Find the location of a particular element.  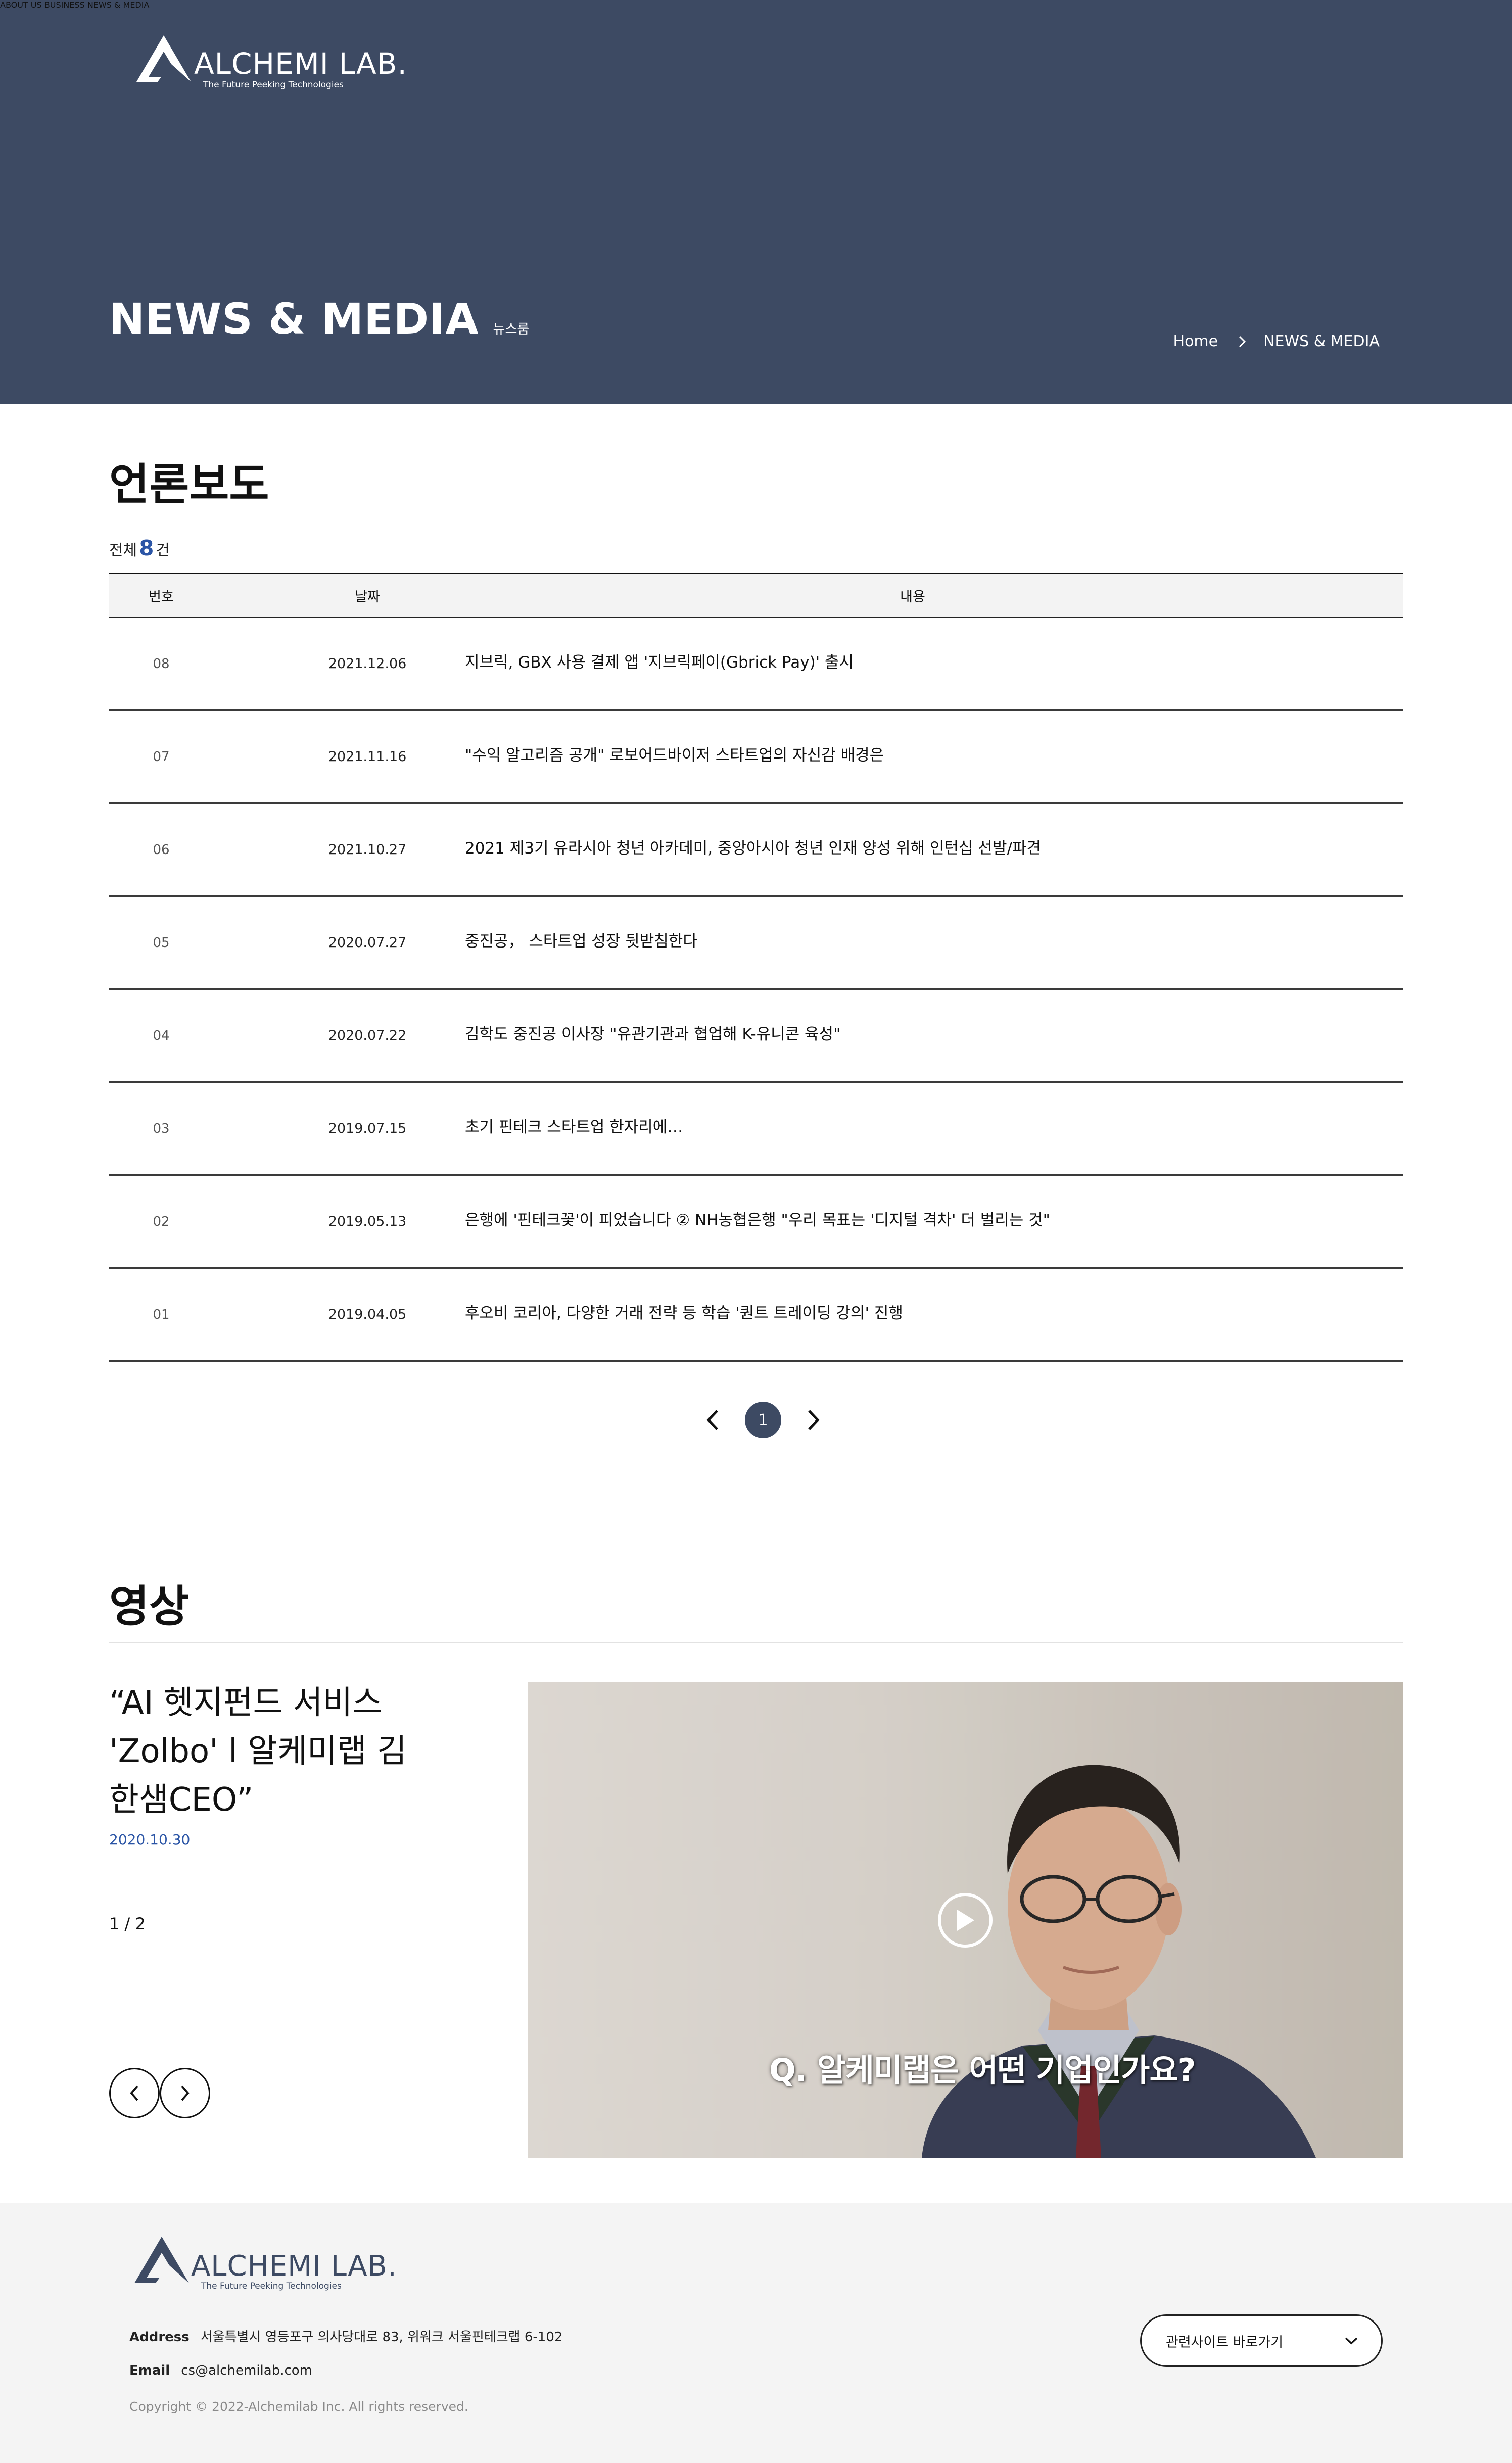

nav-news-media: NEWS & MEDIA is located at coordinates (118, 5).